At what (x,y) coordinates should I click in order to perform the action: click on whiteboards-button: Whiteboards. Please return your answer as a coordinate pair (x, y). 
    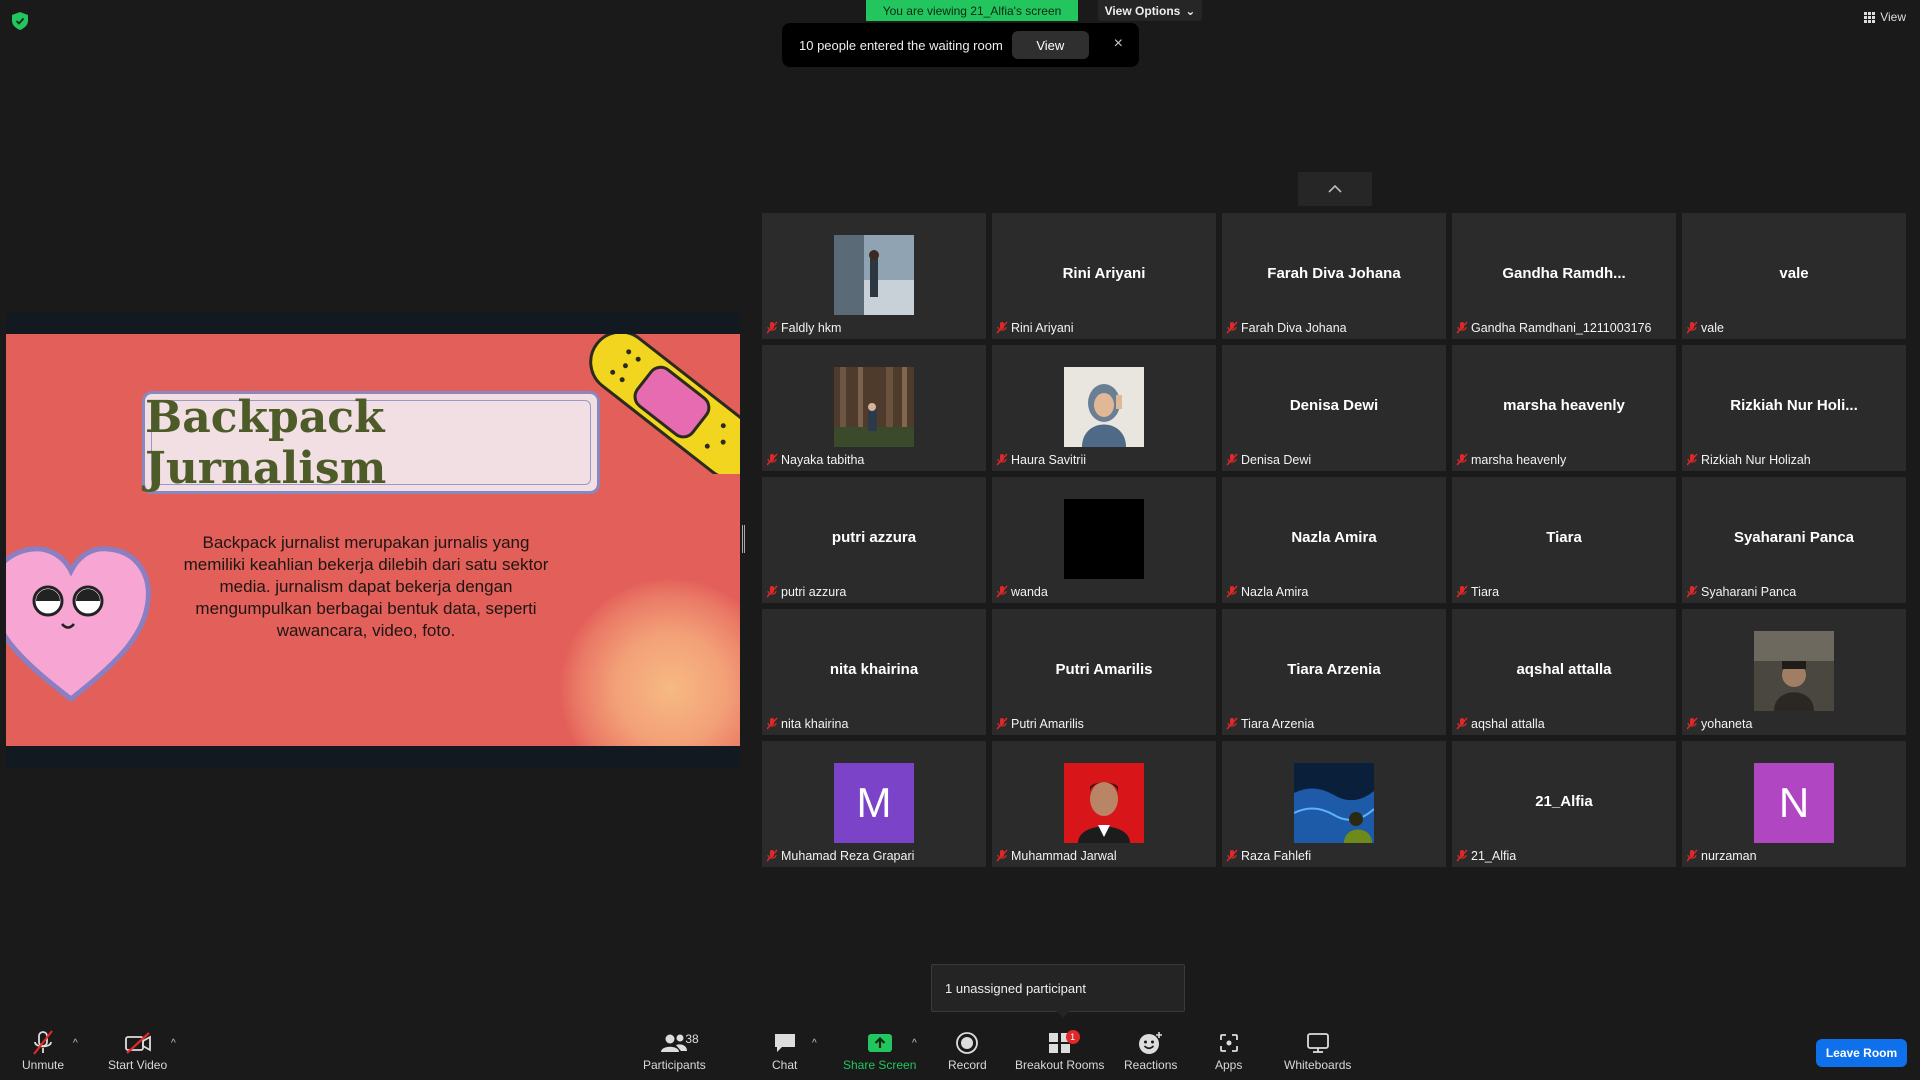
    Looking at the image, I should click on (1317, 1050).